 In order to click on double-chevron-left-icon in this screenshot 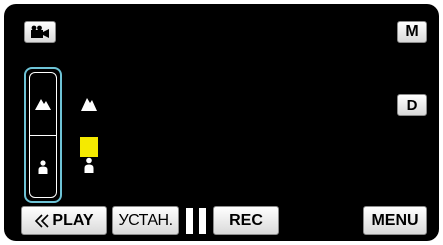, I will do `click(42, 220)`.